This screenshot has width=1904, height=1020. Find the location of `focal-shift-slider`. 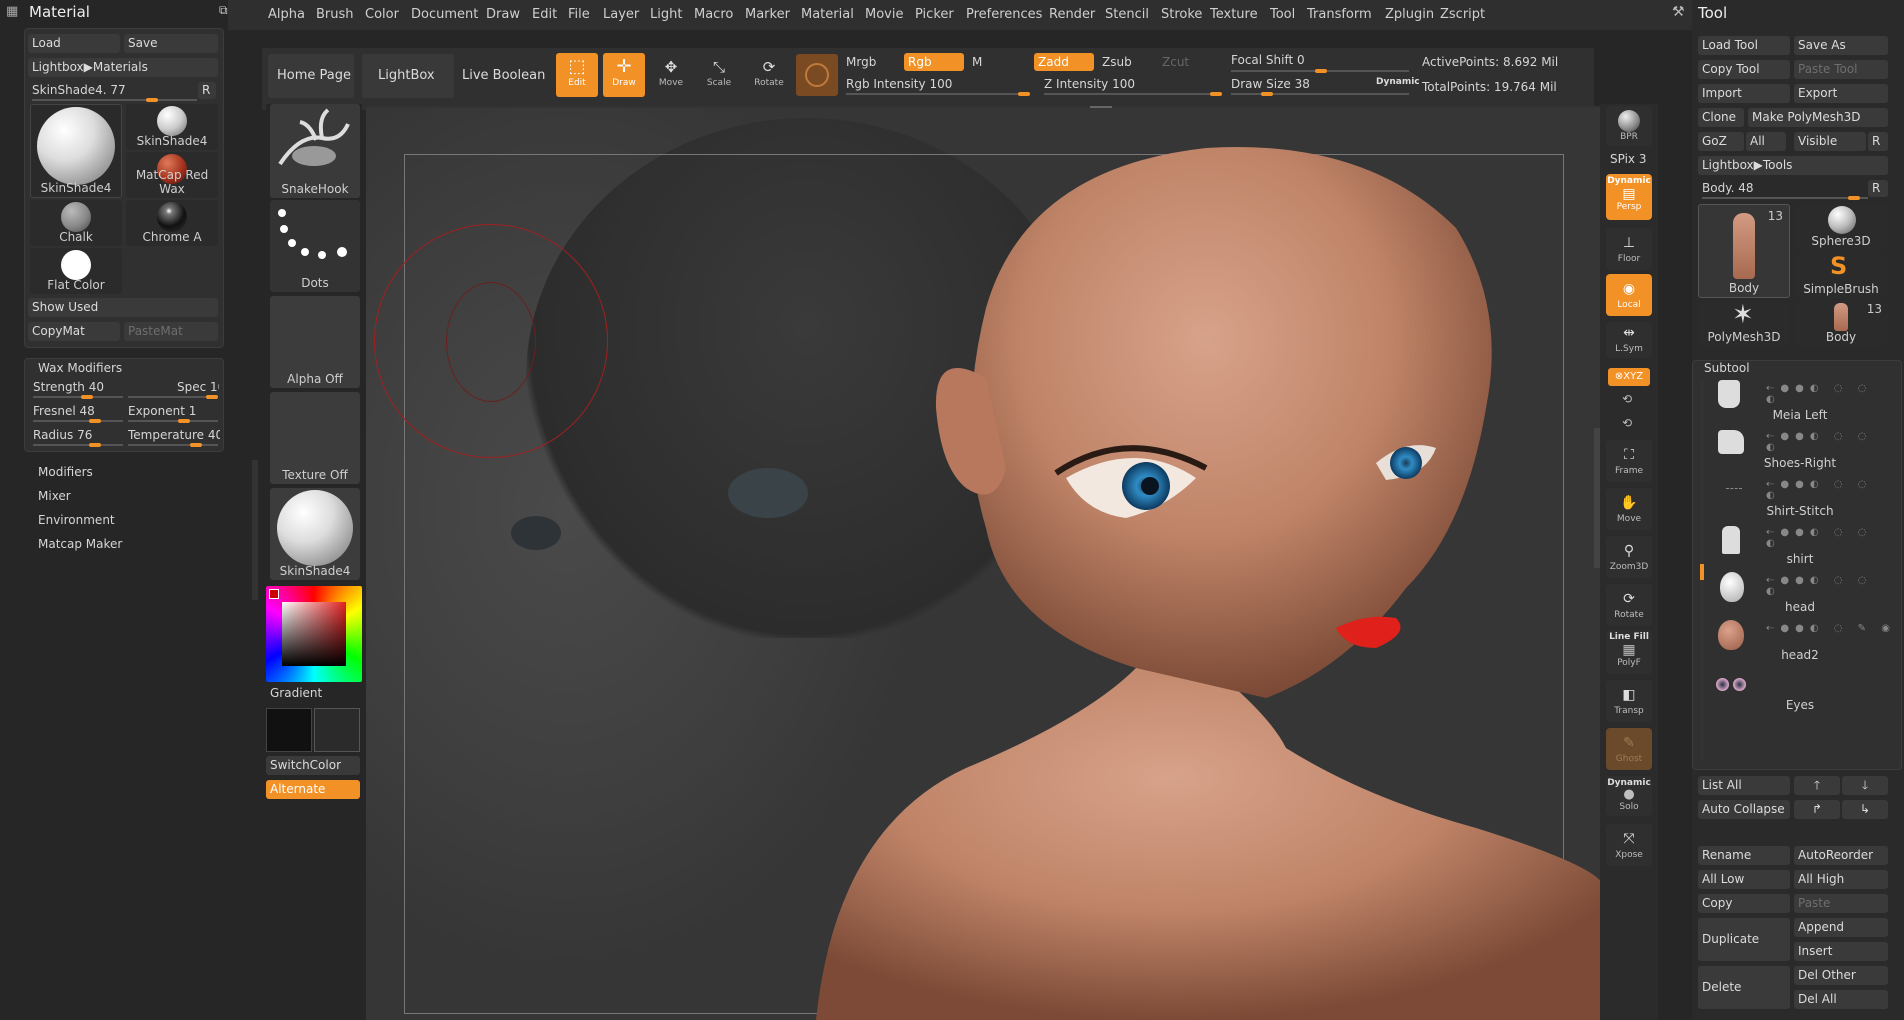

focal-shift-slider is located at coordinates (1320, 71).